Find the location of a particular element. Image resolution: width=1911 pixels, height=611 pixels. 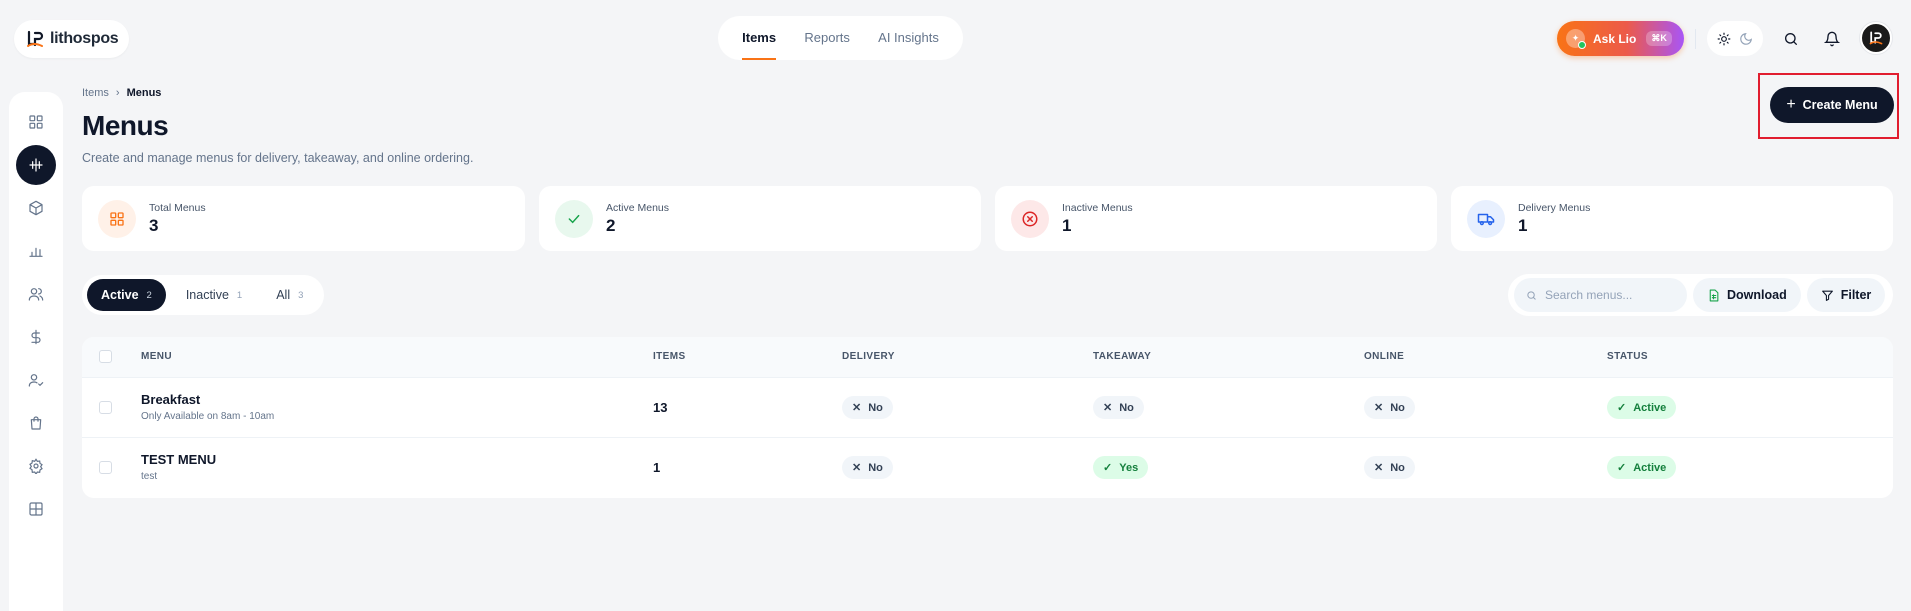

download-label: Download is located at coordinates (1757, 295).